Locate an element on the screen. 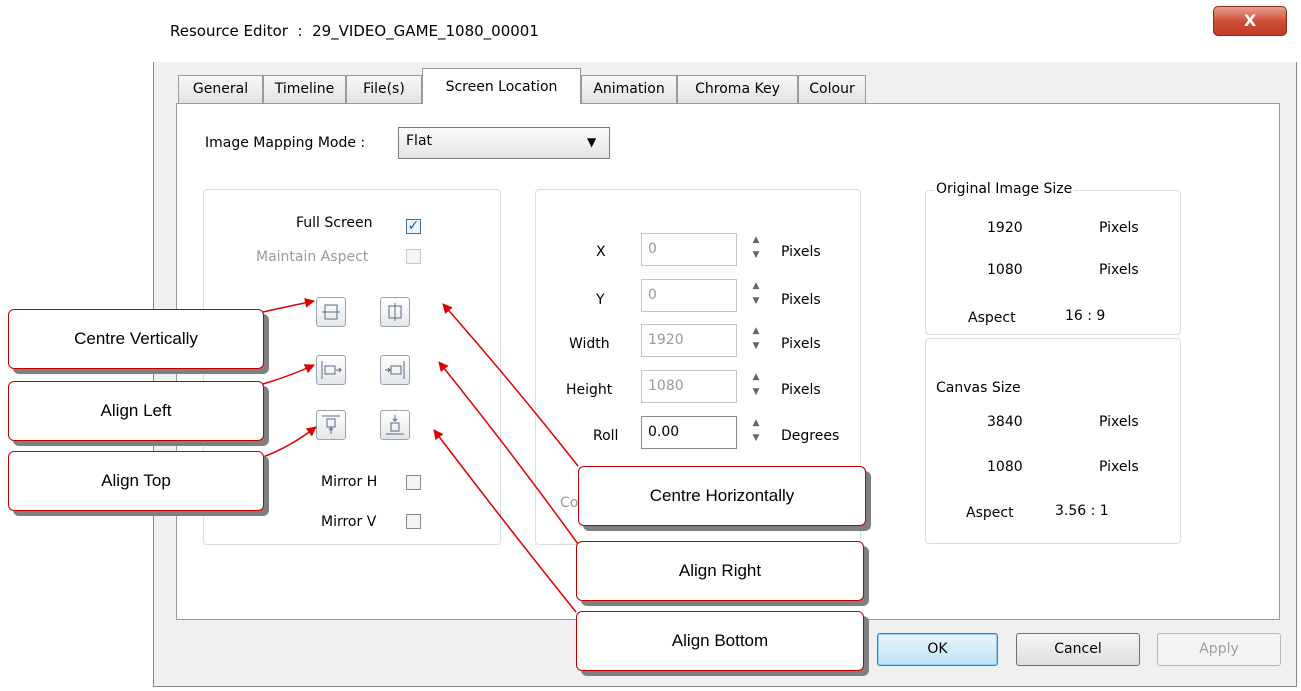 Image resolution: width=1301 pixels, height=691 pixels. callout-align-left: Align Left is located at coordinates (136, 411).